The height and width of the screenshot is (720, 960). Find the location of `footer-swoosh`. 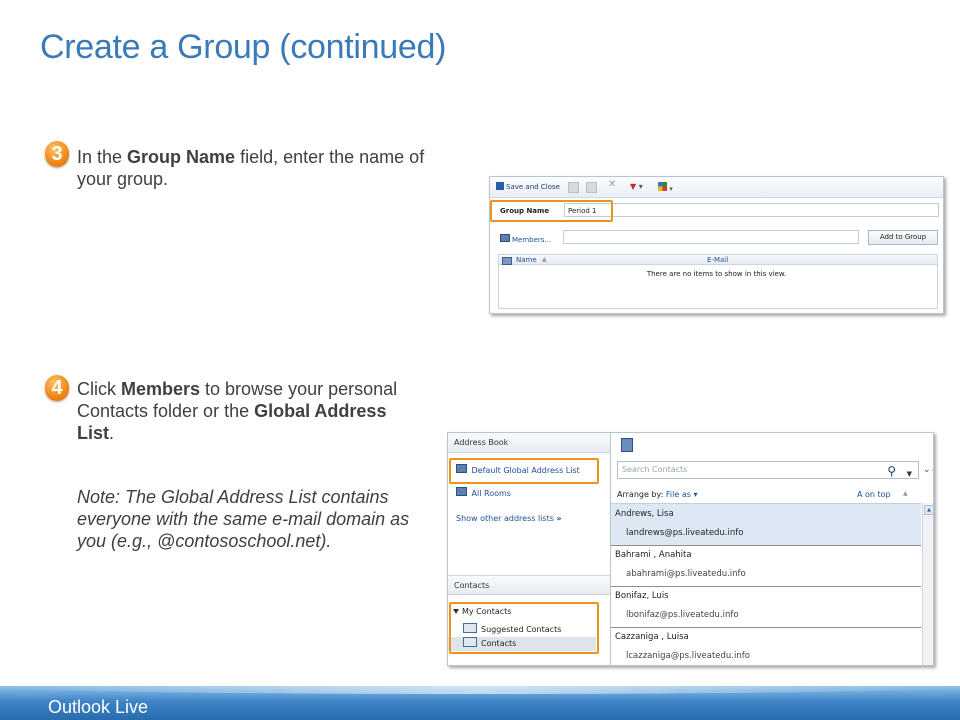

footer-swoosh is located at coordinates (480, 687).